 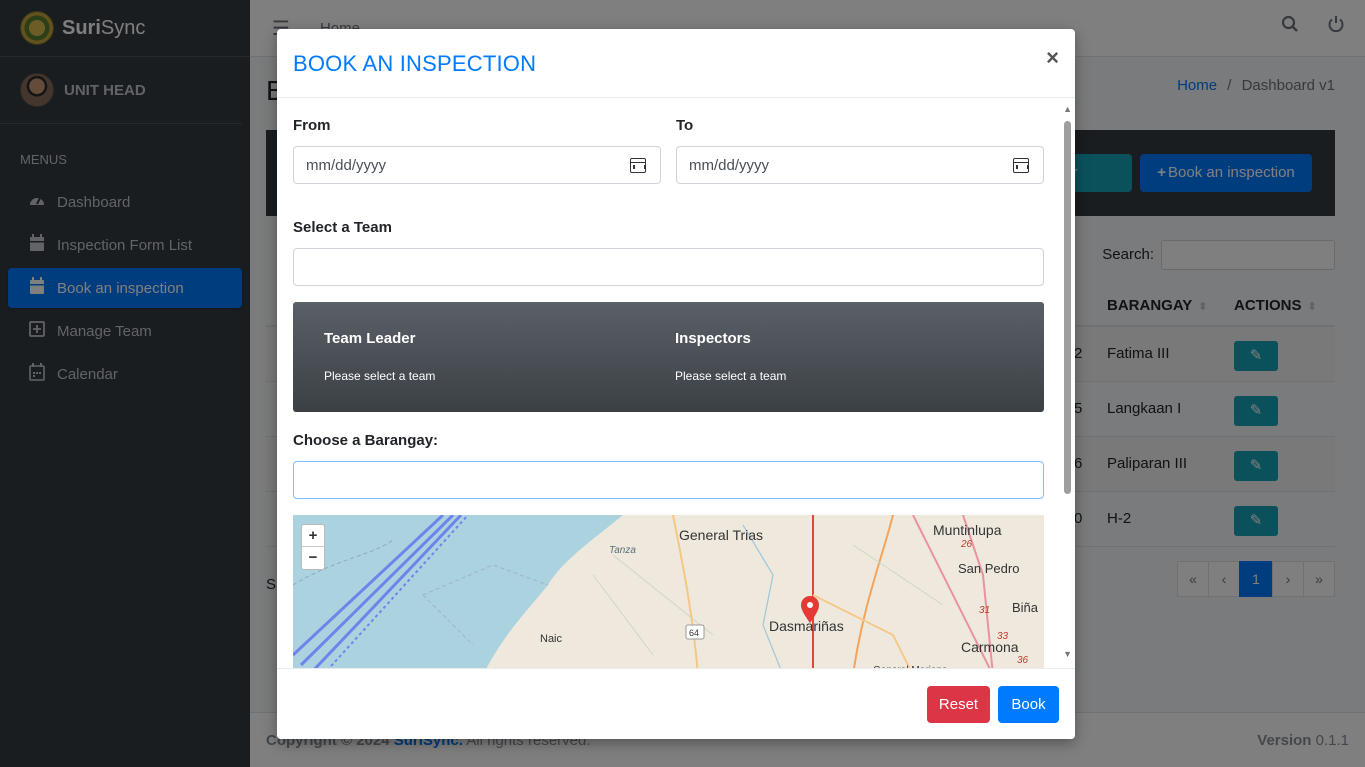 What do you see at coordinates (967, 530) in the screenshot?
I see `map-label: Muntinlupa` at bounding box center [967, 530].